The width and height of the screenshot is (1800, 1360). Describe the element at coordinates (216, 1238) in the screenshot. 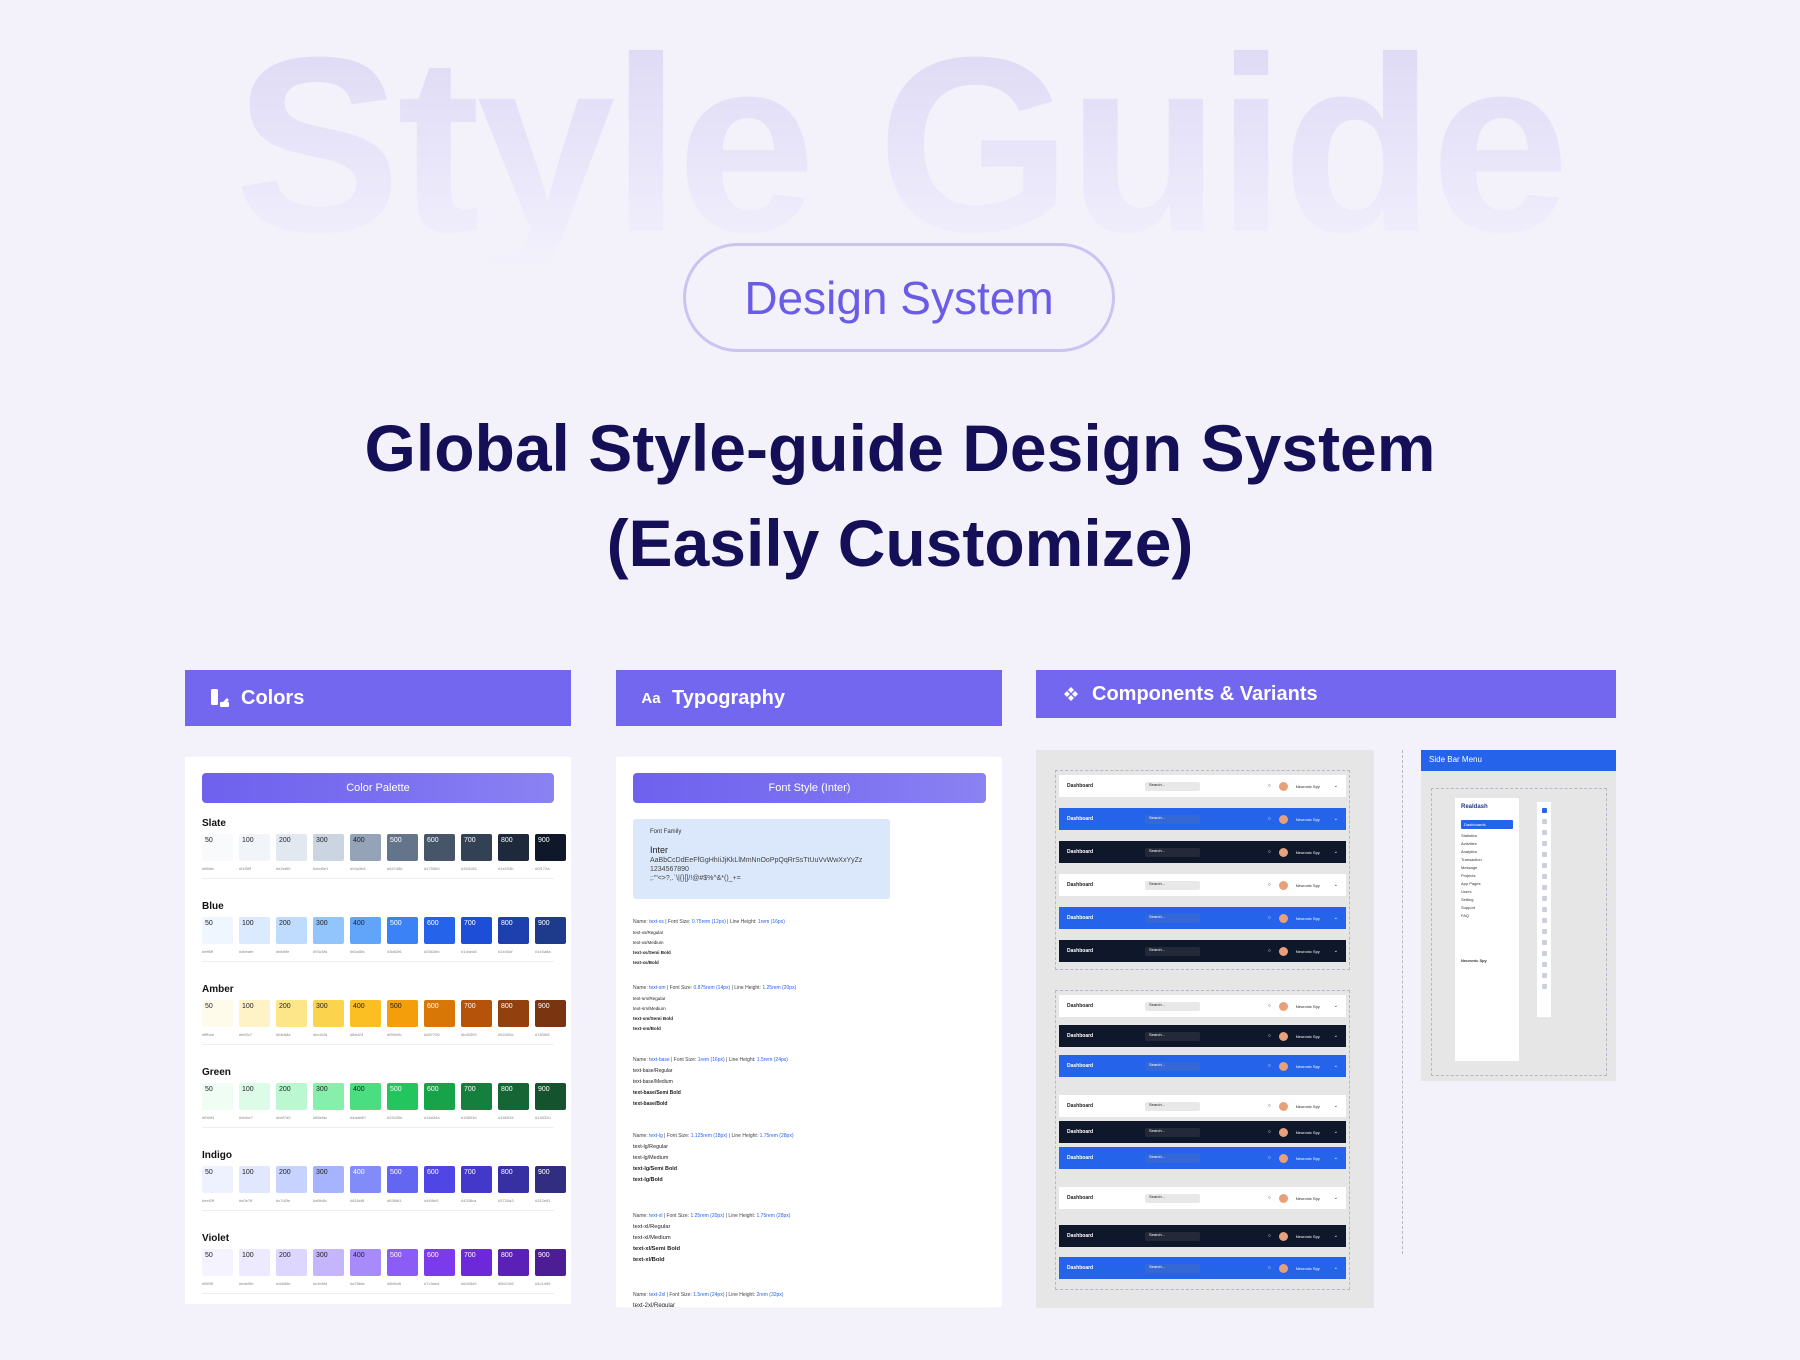

I see `color-group-name: Violet` at that location.